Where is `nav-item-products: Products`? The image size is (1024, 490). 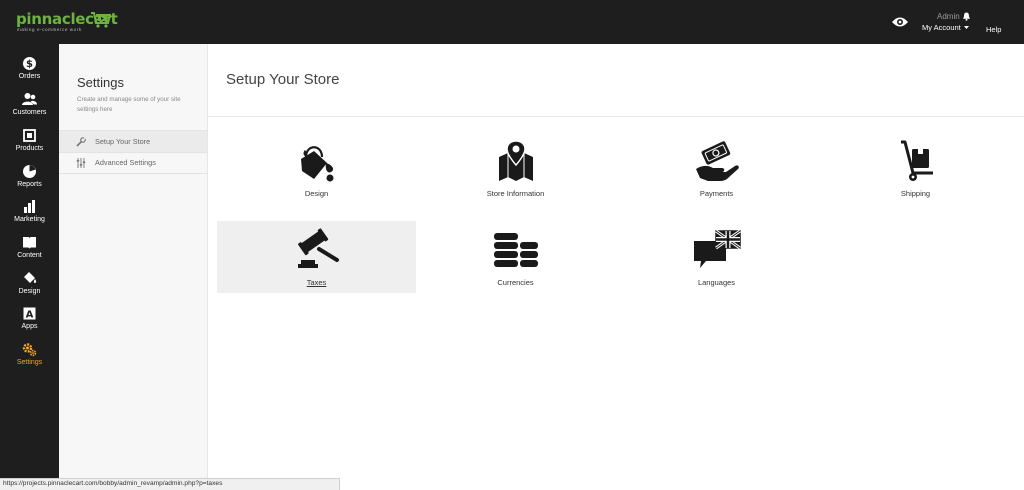 nav-item-products: Products is located at coordinates (29, 145).